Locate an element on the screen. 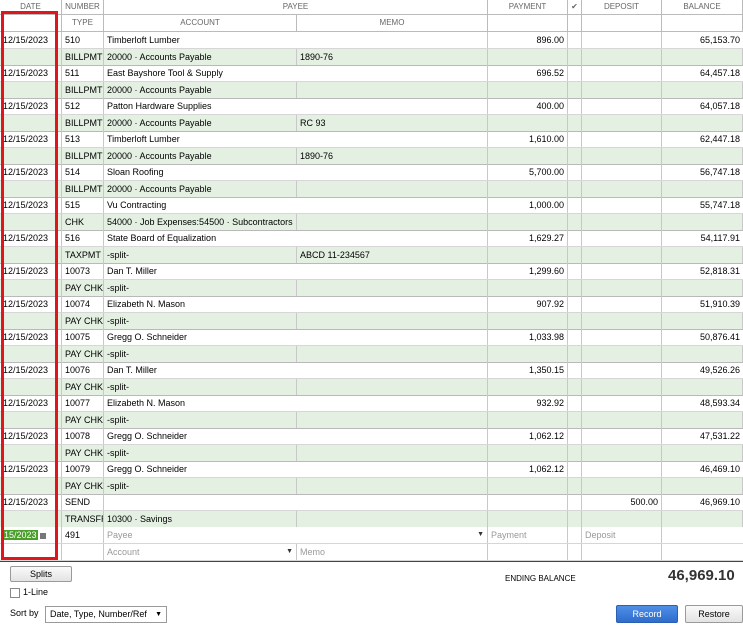 The image size is (743, 627). txn-number: 10079 is located at coordinates (83, 469).